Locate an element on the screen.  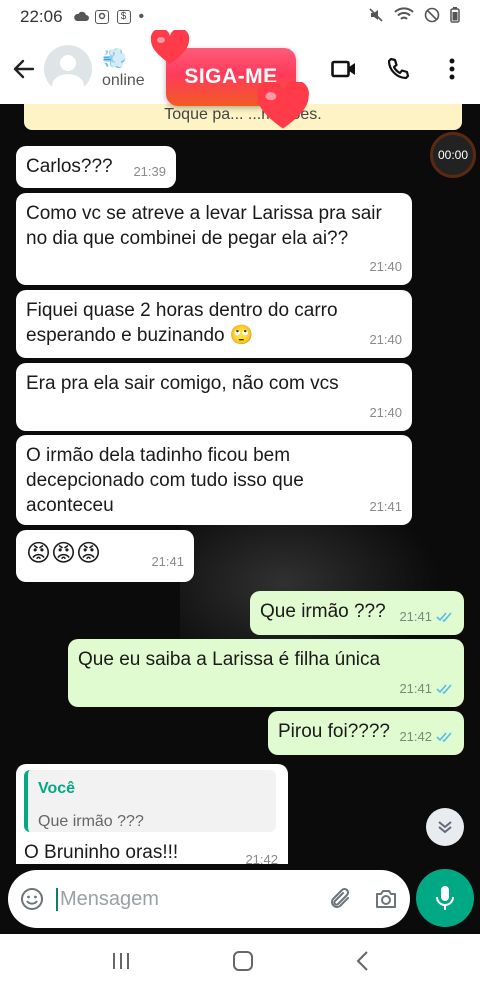
message-emoji: 😡😡😡 is located at coordinates (64, 553).